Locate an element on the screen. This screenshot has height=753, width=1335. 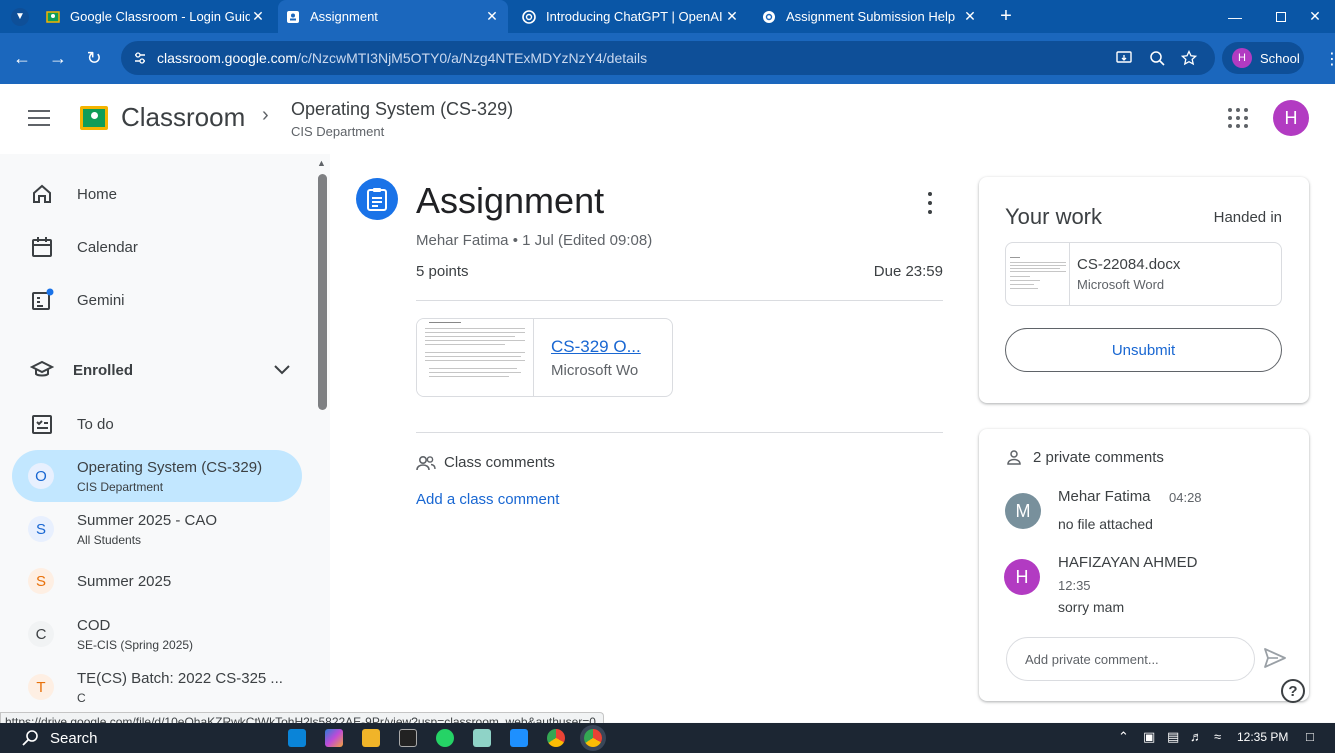
course-letter-avatar: S is located at coordinates (41, 581).